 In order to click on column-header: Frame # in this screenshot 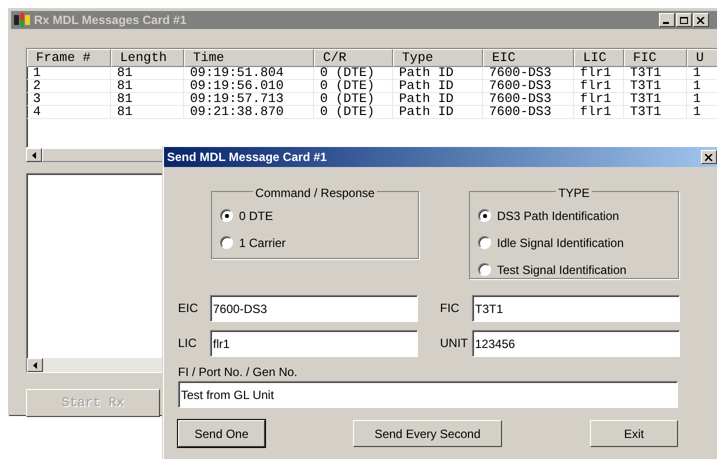, I will do `click(69, 58)`.